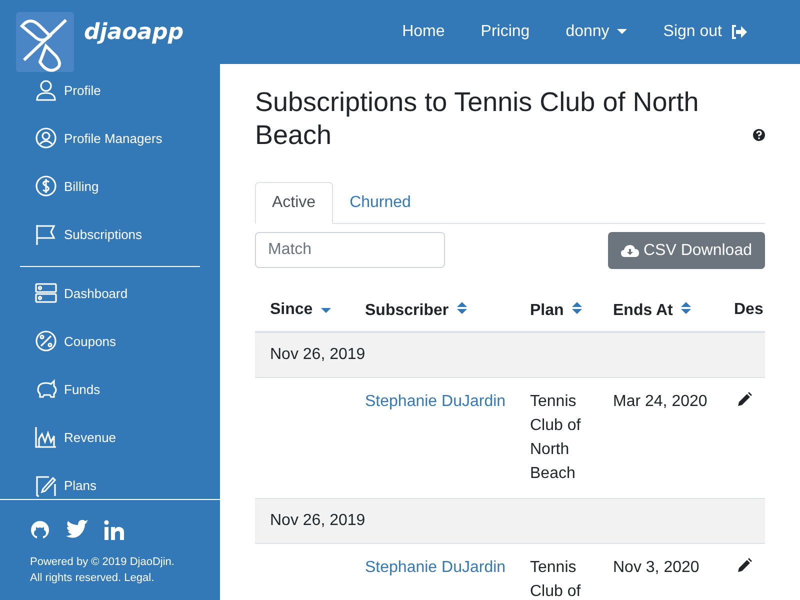 This screenshot has height=600, width=800. Describe the element at coordinates (77, 529) in the screenshot. I see `twitter-icon` at that location.